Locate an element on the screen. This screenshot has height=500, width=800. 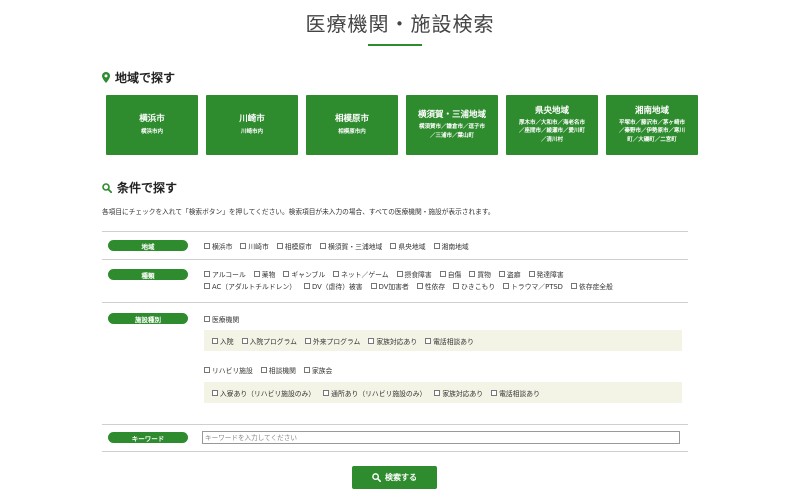
checkbox-medical-outpatient-program: 外来プログラム is located at coordinates (332, 341).